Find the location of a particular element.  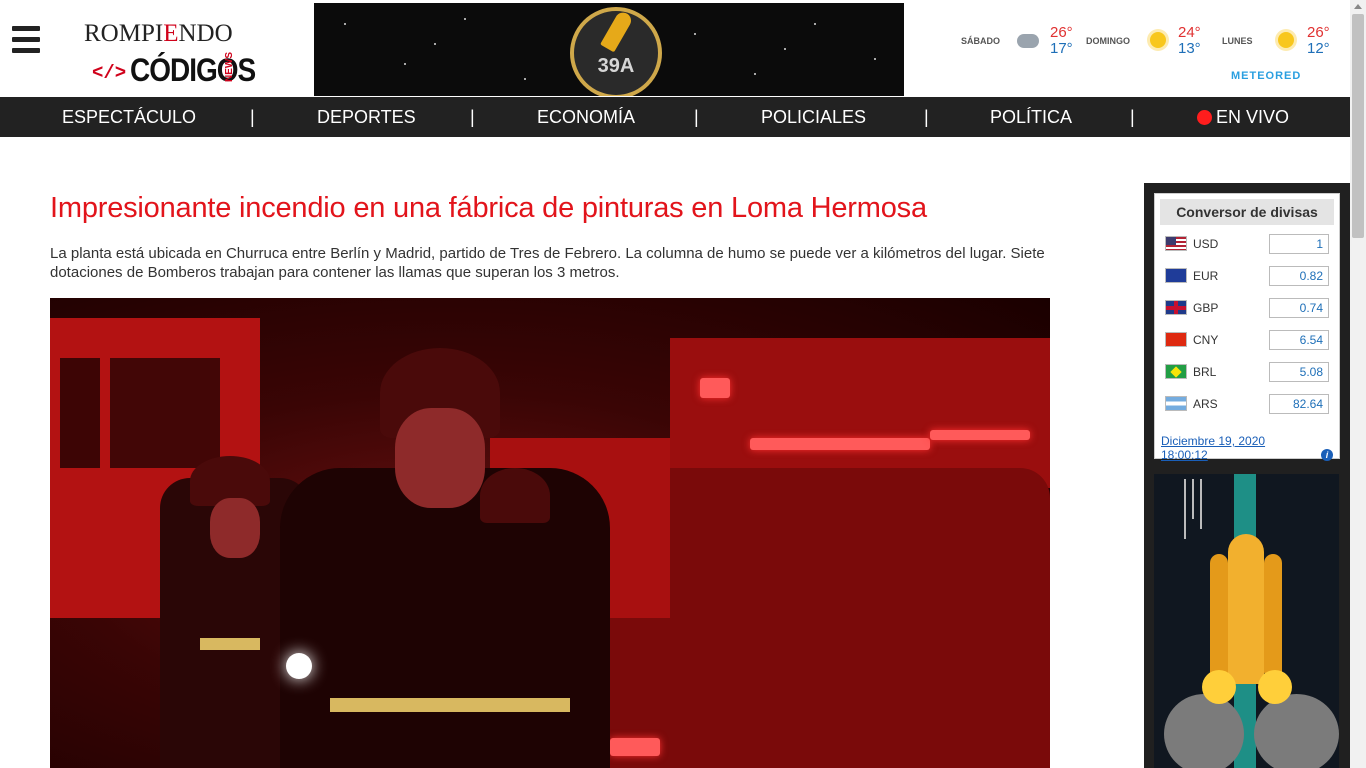

currency-value-input: 6.54 is located at coordinates (1299, 340).